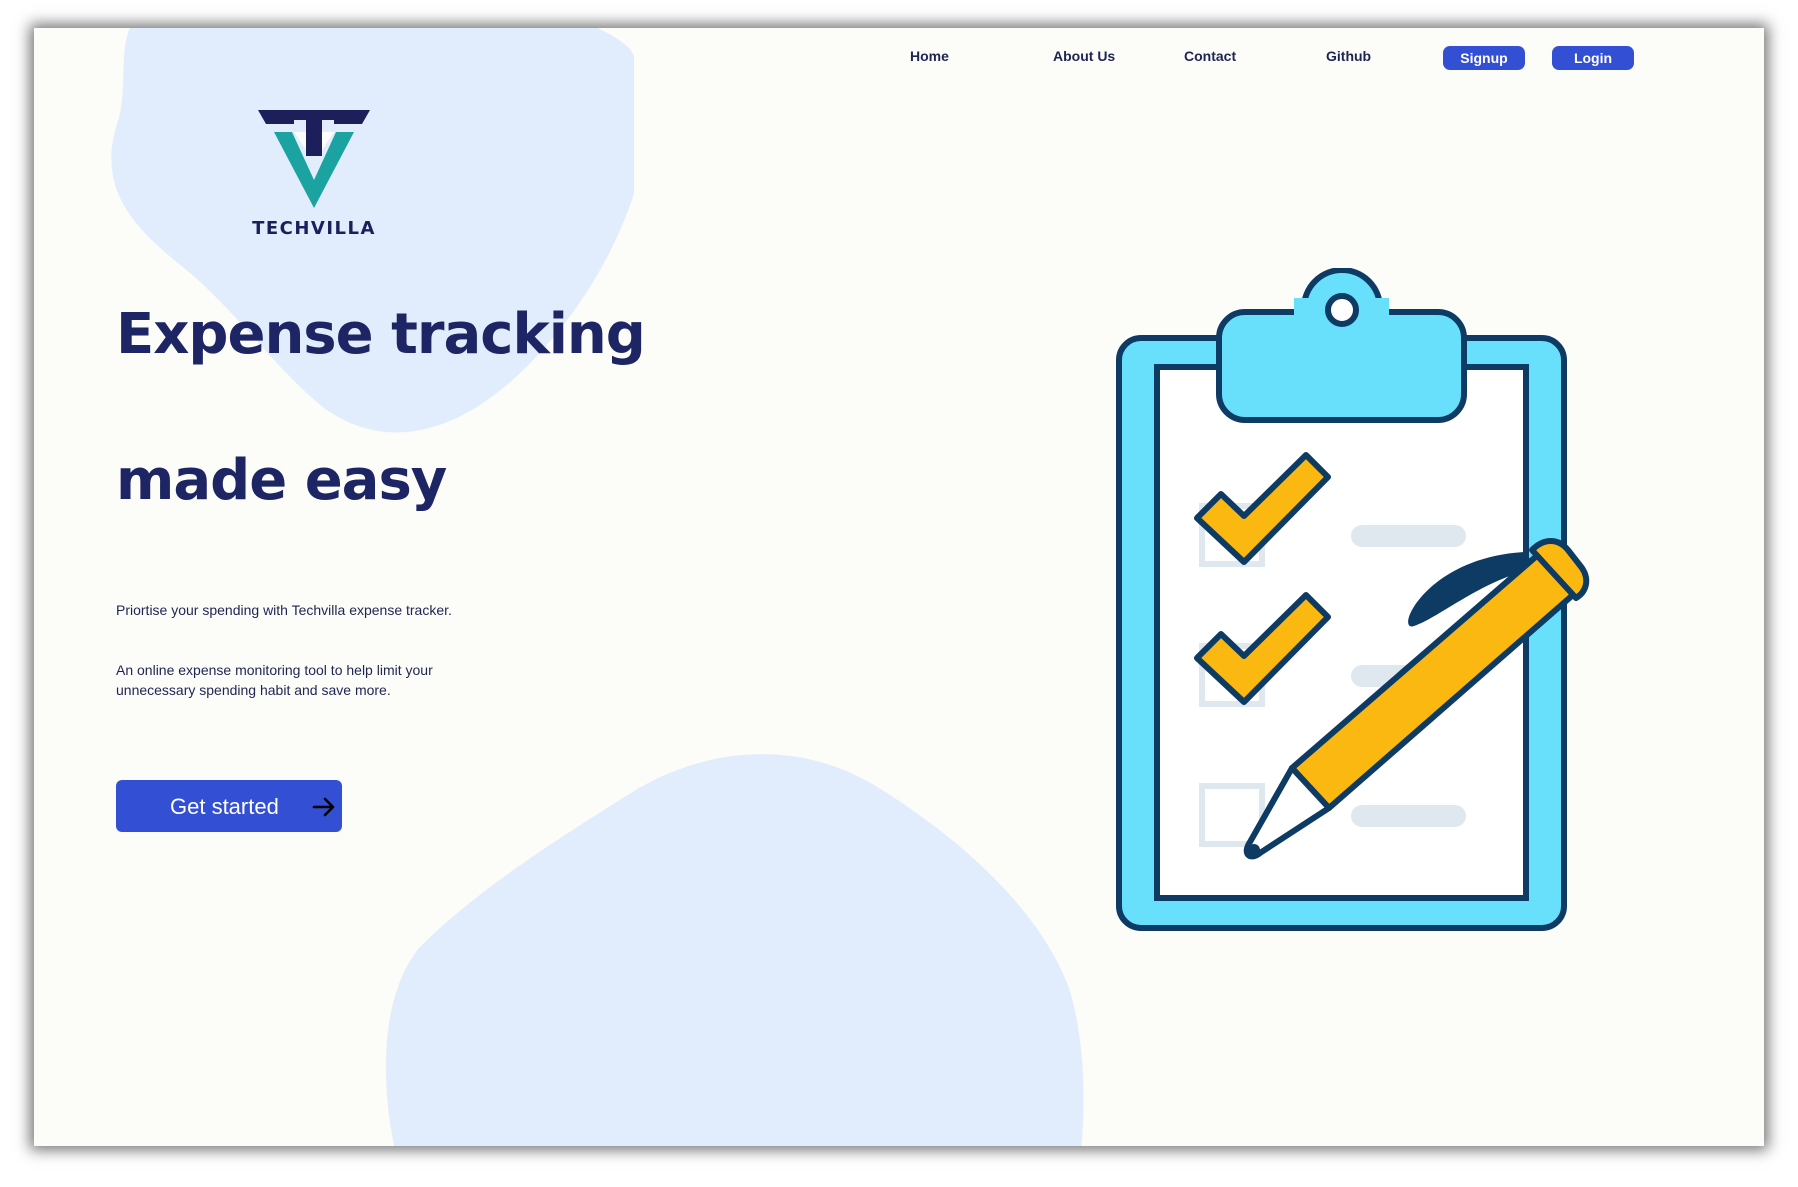 Image resolution: width=1798 pixels, height=1187 pixels. What do you see at coordinates (1348, 56) in the screenshot?
I see `nav-github-link: Github` at bounding box center [1348, 56].